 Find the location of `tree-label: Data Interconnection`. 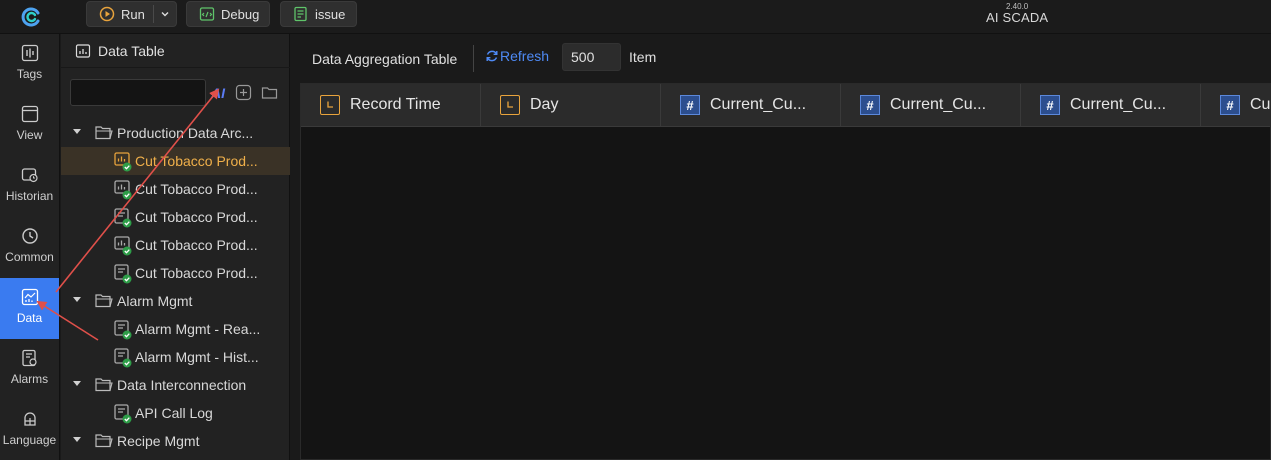

tree-label: Data Interconnection is located at coordinates (182, 385).